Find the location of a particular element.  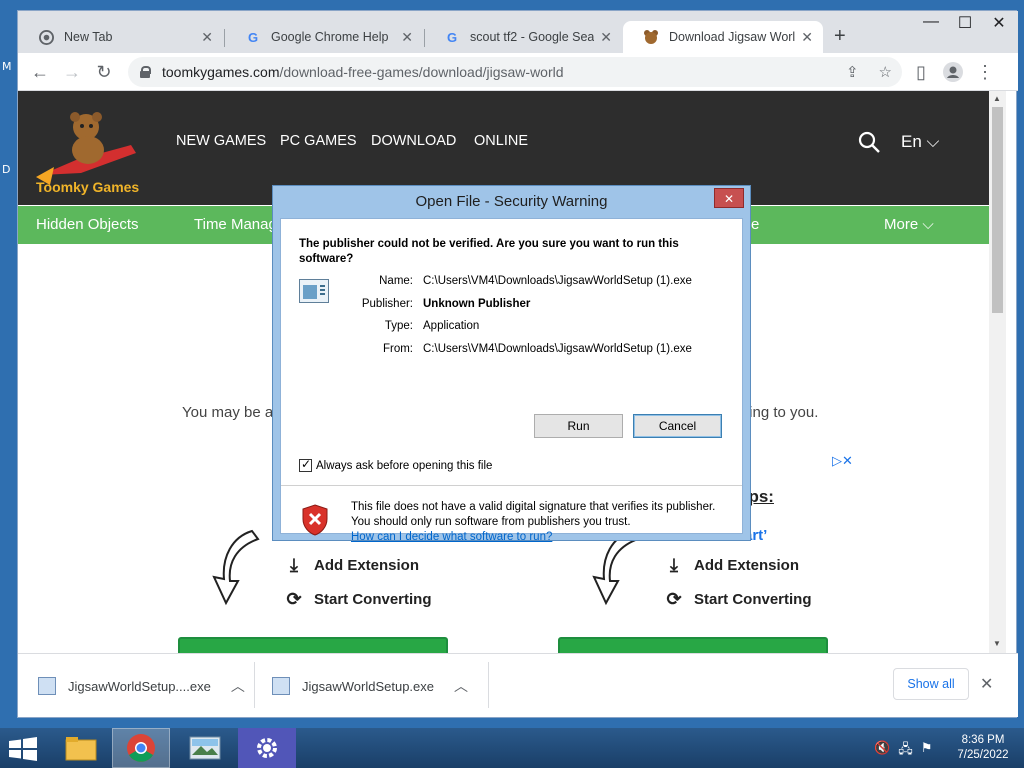

windows-start-icon is located at coordinates (23, 749).